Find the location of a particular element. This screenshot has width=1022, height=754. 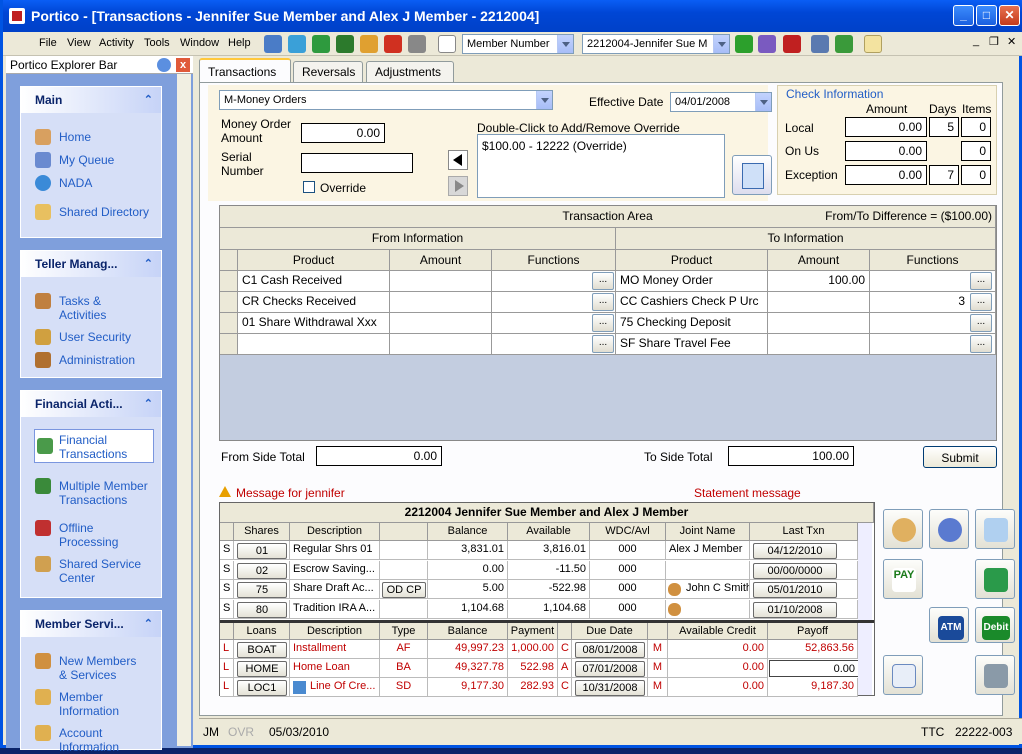

money-order-amount-input: 0.00 is located at coordinates (343, 133).